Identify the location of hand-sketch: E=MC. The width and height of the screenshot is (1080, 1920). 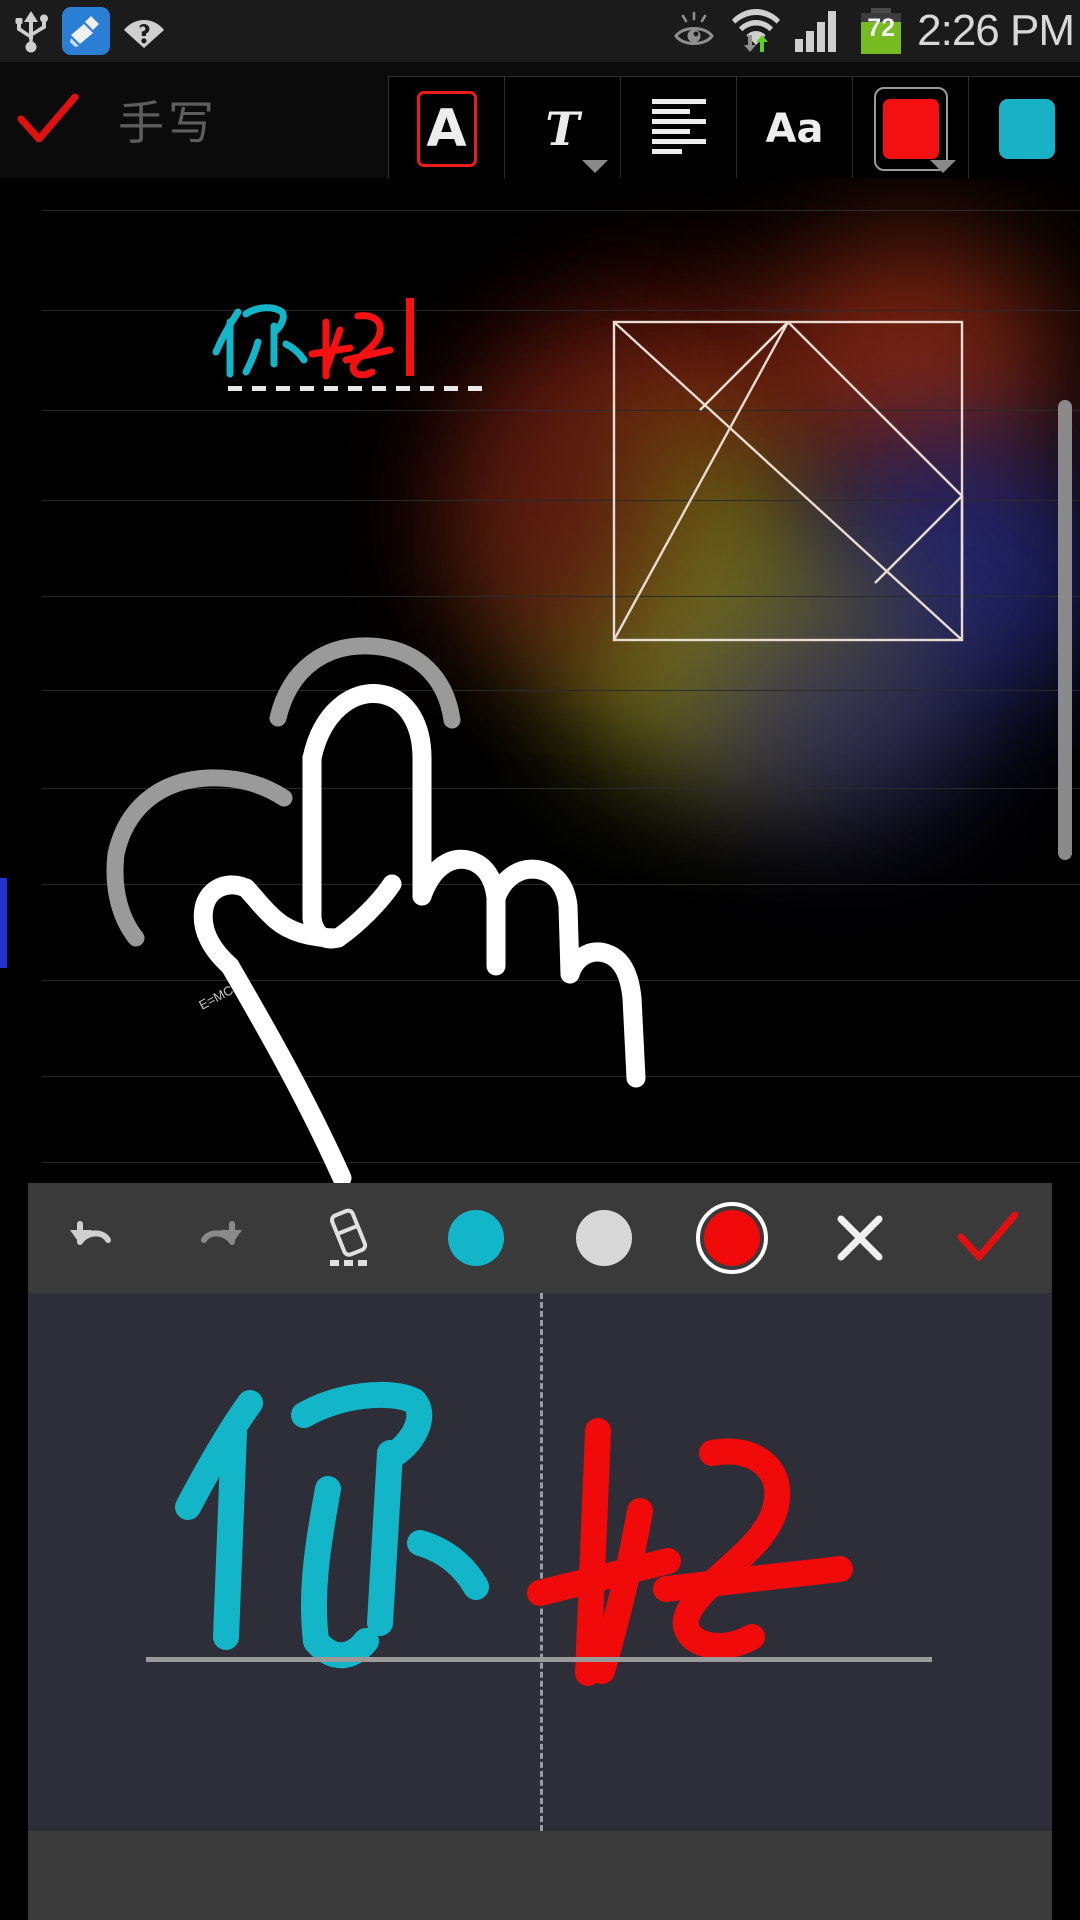
(376, 910).